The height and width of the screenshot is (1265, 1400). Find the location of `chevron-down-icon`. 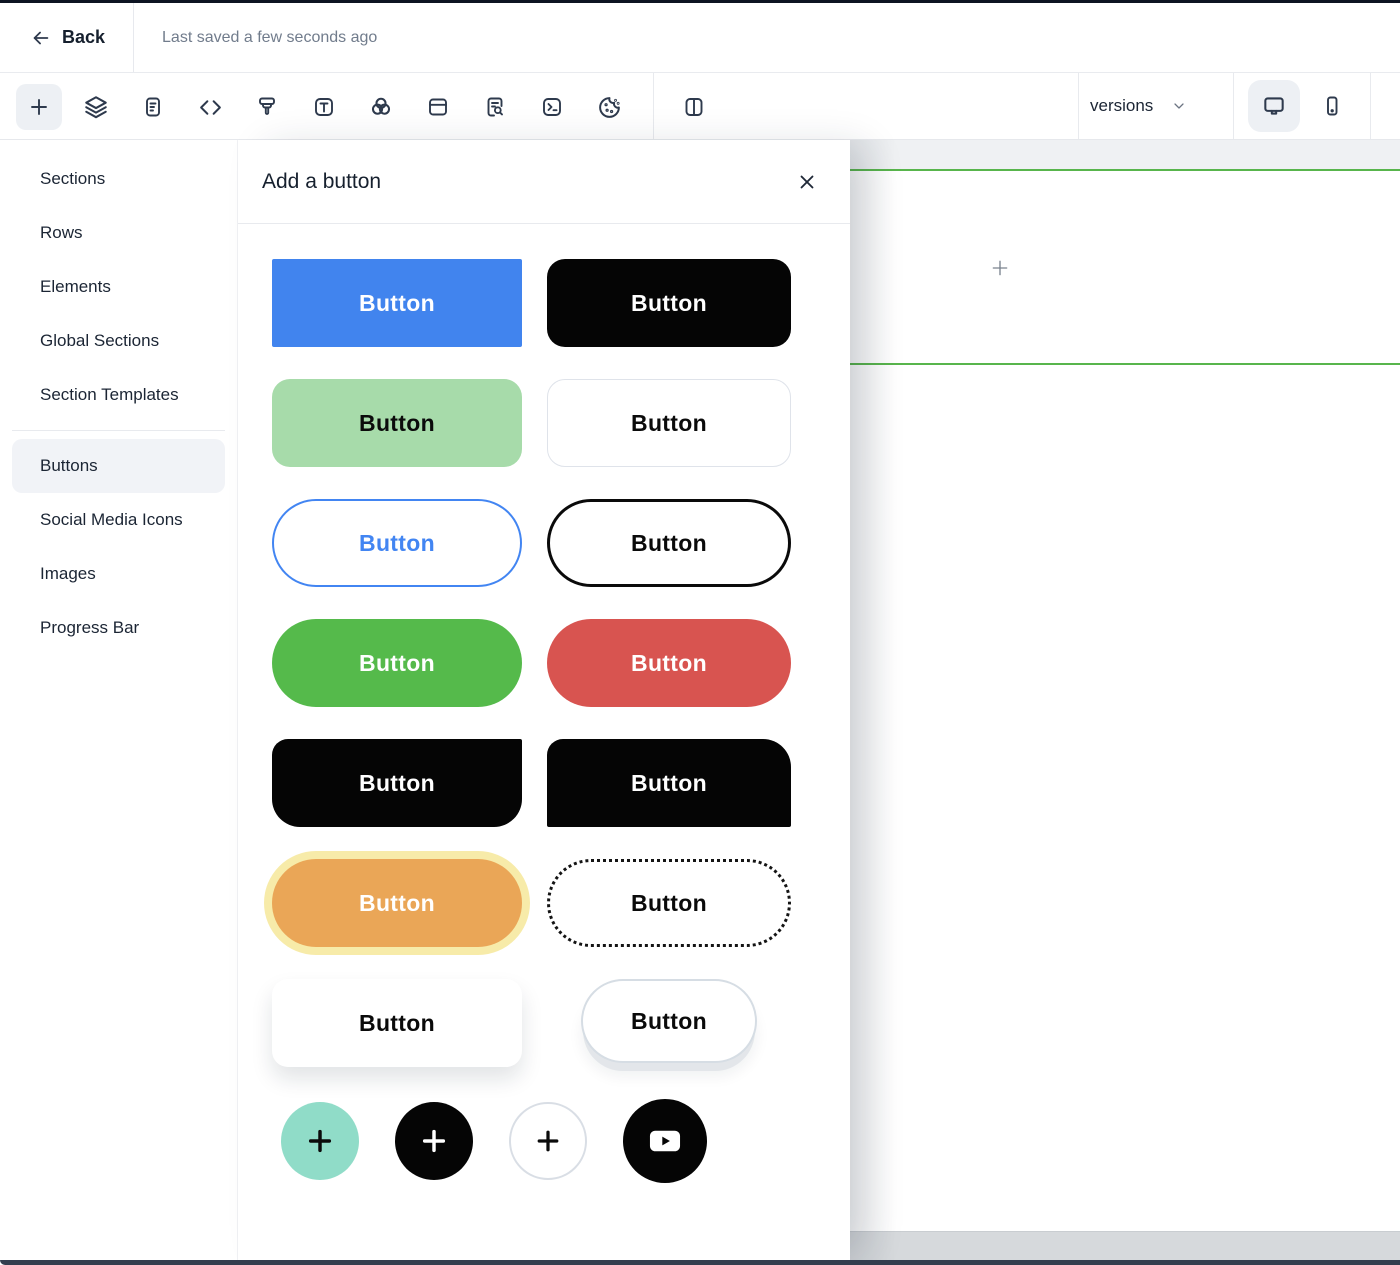

chevron-down-icon is located at coordinates (1179, 106).